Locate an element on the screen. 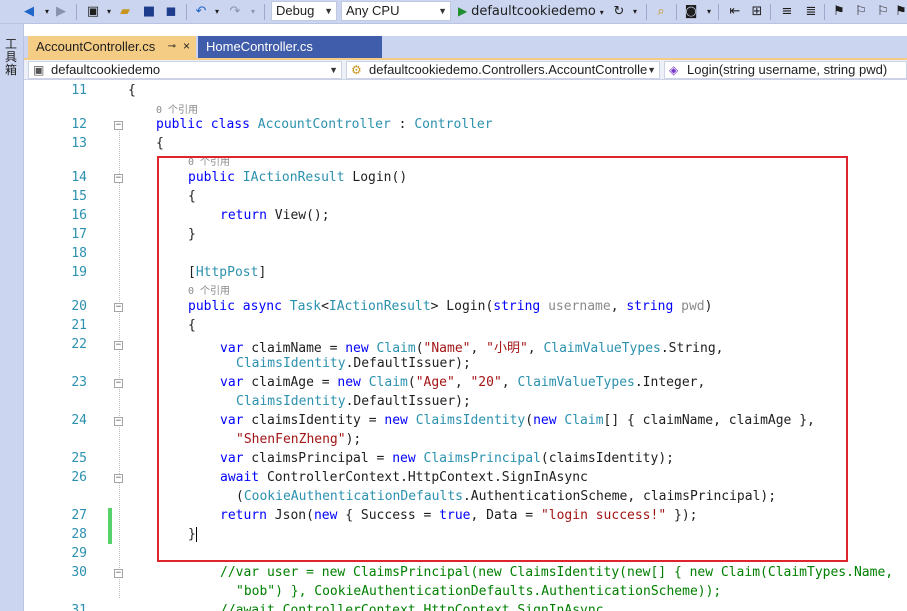  clear-bookmark-icon: ⚑ is located at coordinates (899, 11).